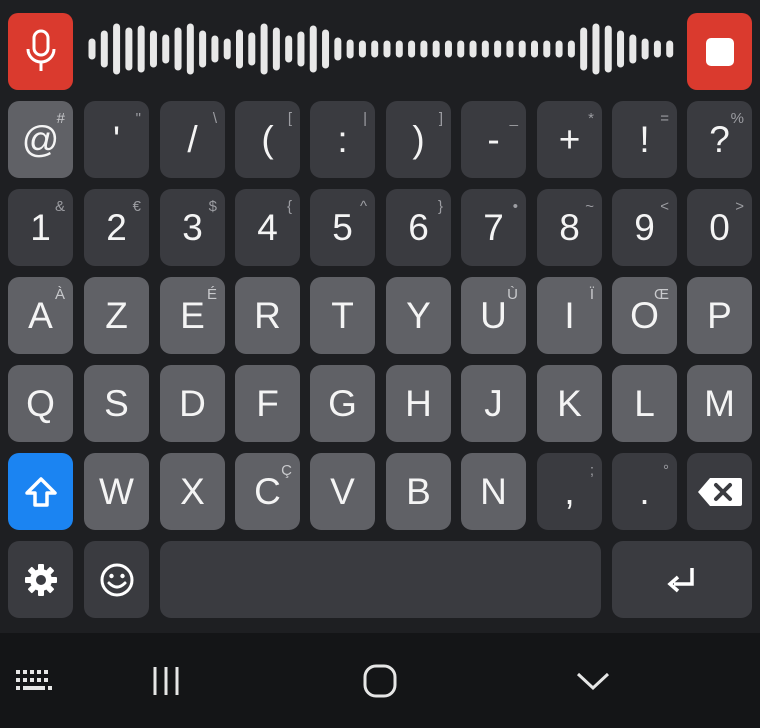  I want to click on key-letter: G, so click(342, 403).